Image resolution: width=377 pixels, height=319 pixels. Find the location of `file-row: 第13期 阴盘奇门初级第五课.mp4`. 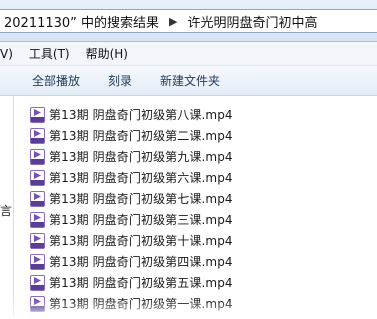

file-row: 第13期 阴盘奇门初级第五课.mp4 is located at coordinates (203, 282).